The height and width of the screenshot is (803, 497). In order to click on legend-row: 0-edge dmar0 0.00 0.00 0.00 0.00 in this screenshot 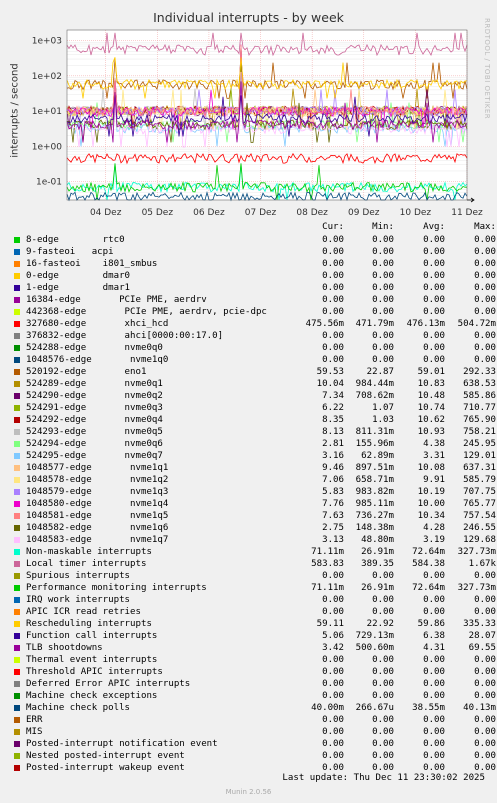, I will do `click(254, 276)`.